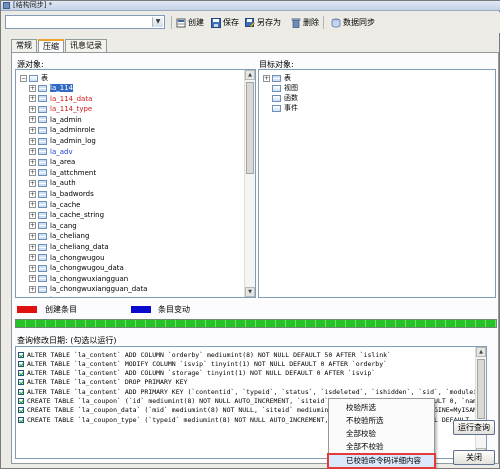 This screenshot has width=500, height=469. Describe the element at coordinates (250, 292) in the screenshot. I see `scroll-down-icon: ▼` at that location.